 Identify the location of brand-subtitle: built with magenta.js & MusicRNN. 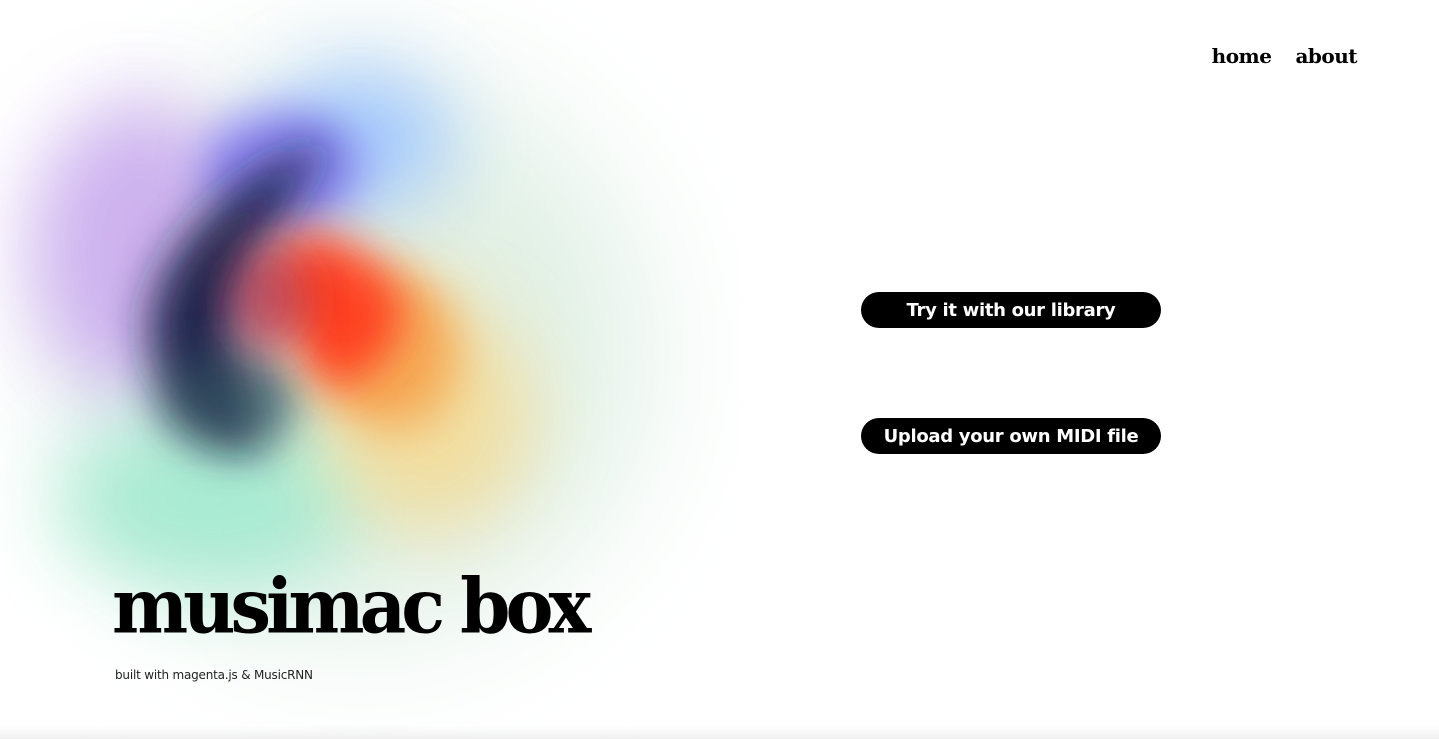
(214, 675).